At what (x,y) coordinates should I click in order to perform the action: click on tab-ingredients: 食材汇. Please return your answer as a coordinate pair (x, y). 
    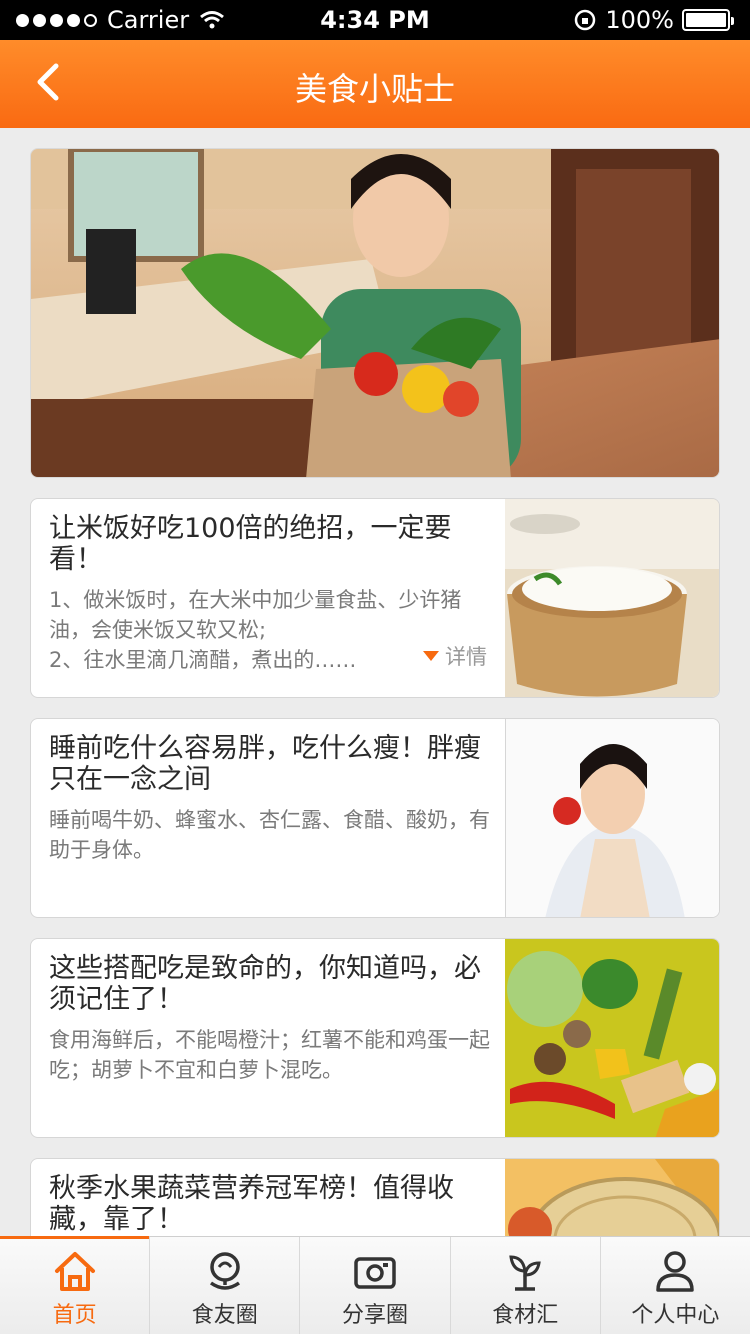
    Looking at the image, I should click on (524, 1285).